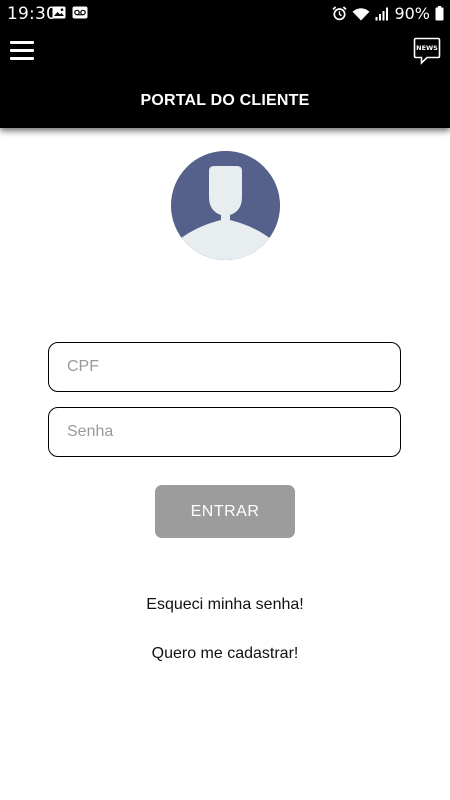 Image resolution: width=450 pixels, height=800 pixels. Describe the element at coordinates (59, 12) in the screenshot. I see `image-icon` at that location.